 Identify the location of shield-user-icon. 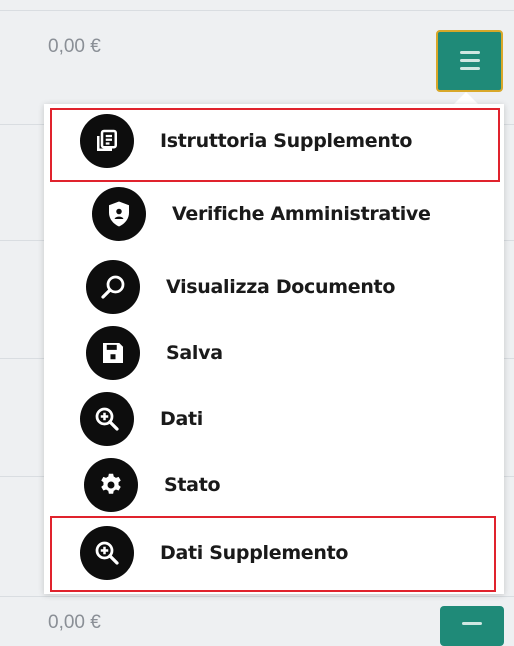
(119, 214).